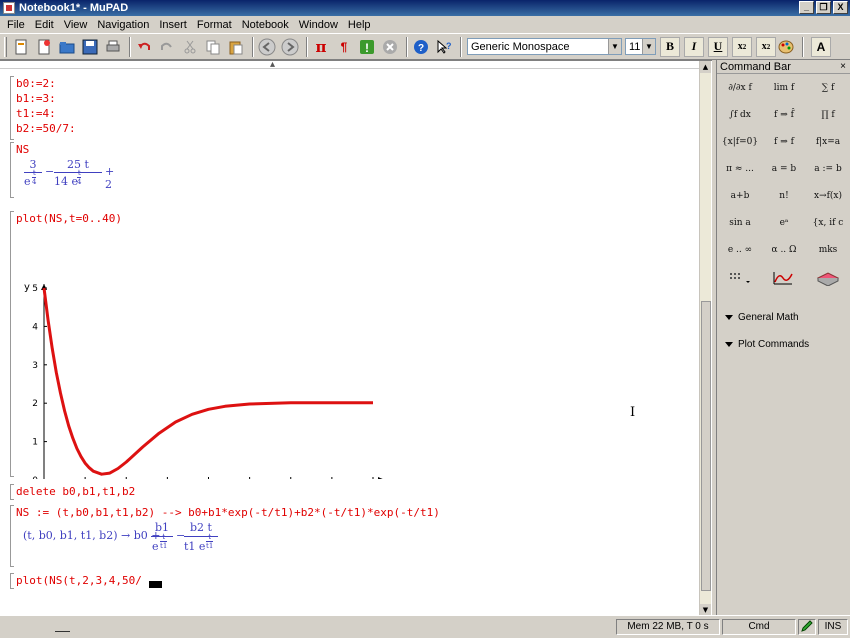 Image resolution: width=850 pixels, height=638 pixels. I want to click on sum-button: ∑ f, so click(828, 88).